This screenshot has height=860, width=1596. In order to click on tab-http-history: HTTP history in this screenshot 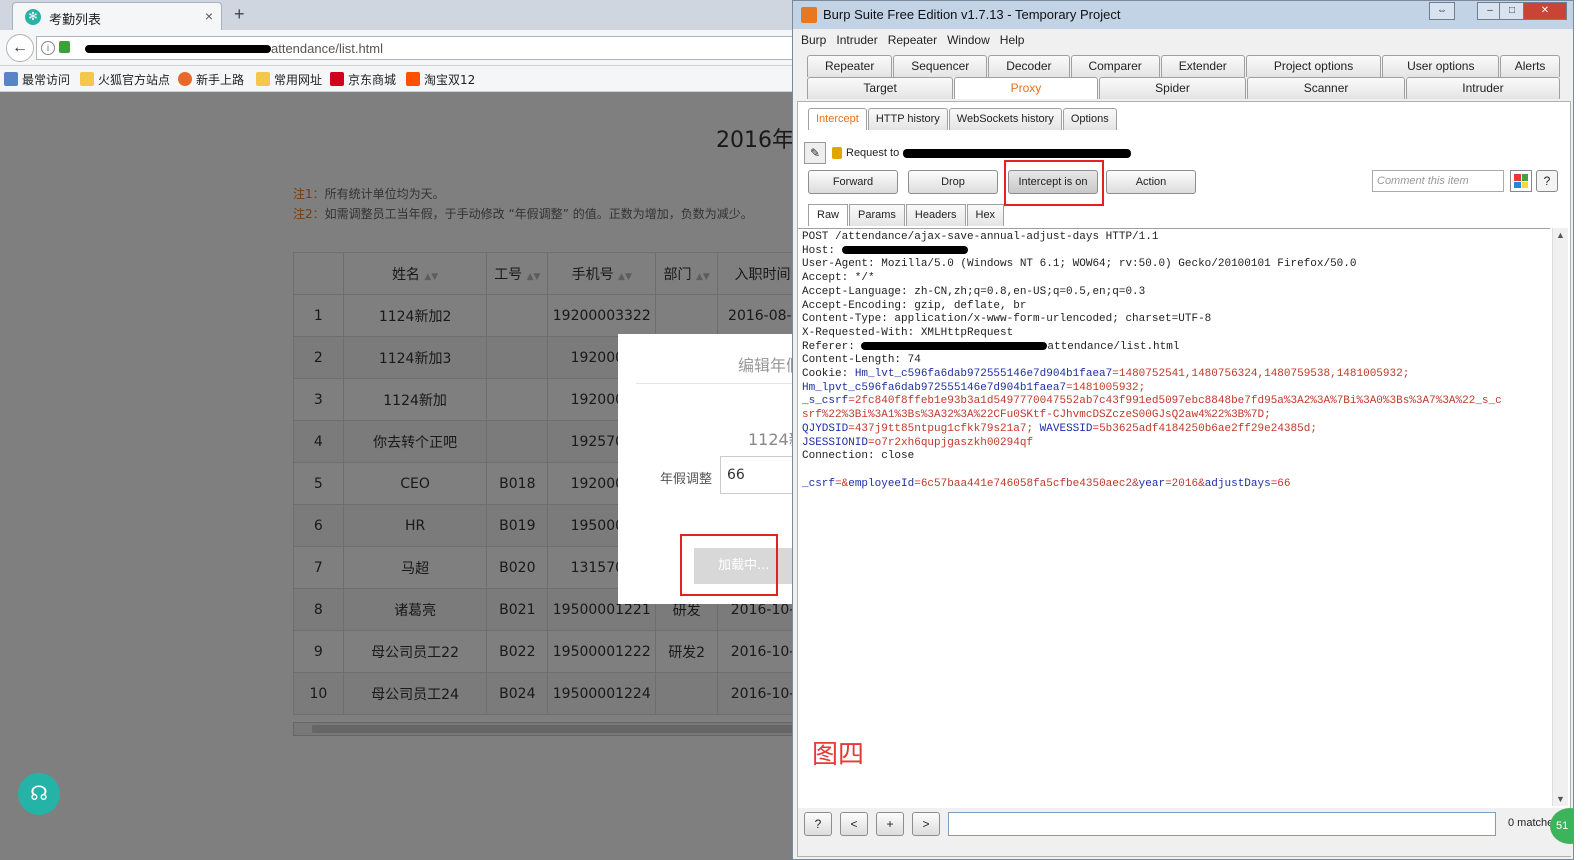, I will do `click(907, 119)`.